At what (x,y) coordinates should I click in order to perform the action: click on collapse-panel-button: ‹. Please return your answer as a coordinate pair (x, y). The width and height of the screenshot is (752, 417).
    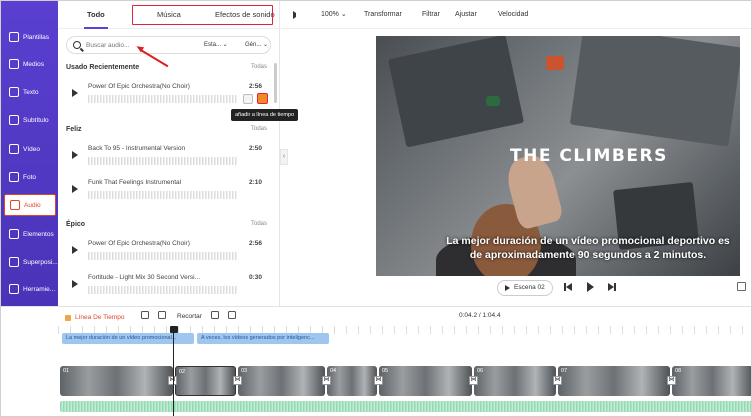
    Looking at the image, I should click on (284, 157).